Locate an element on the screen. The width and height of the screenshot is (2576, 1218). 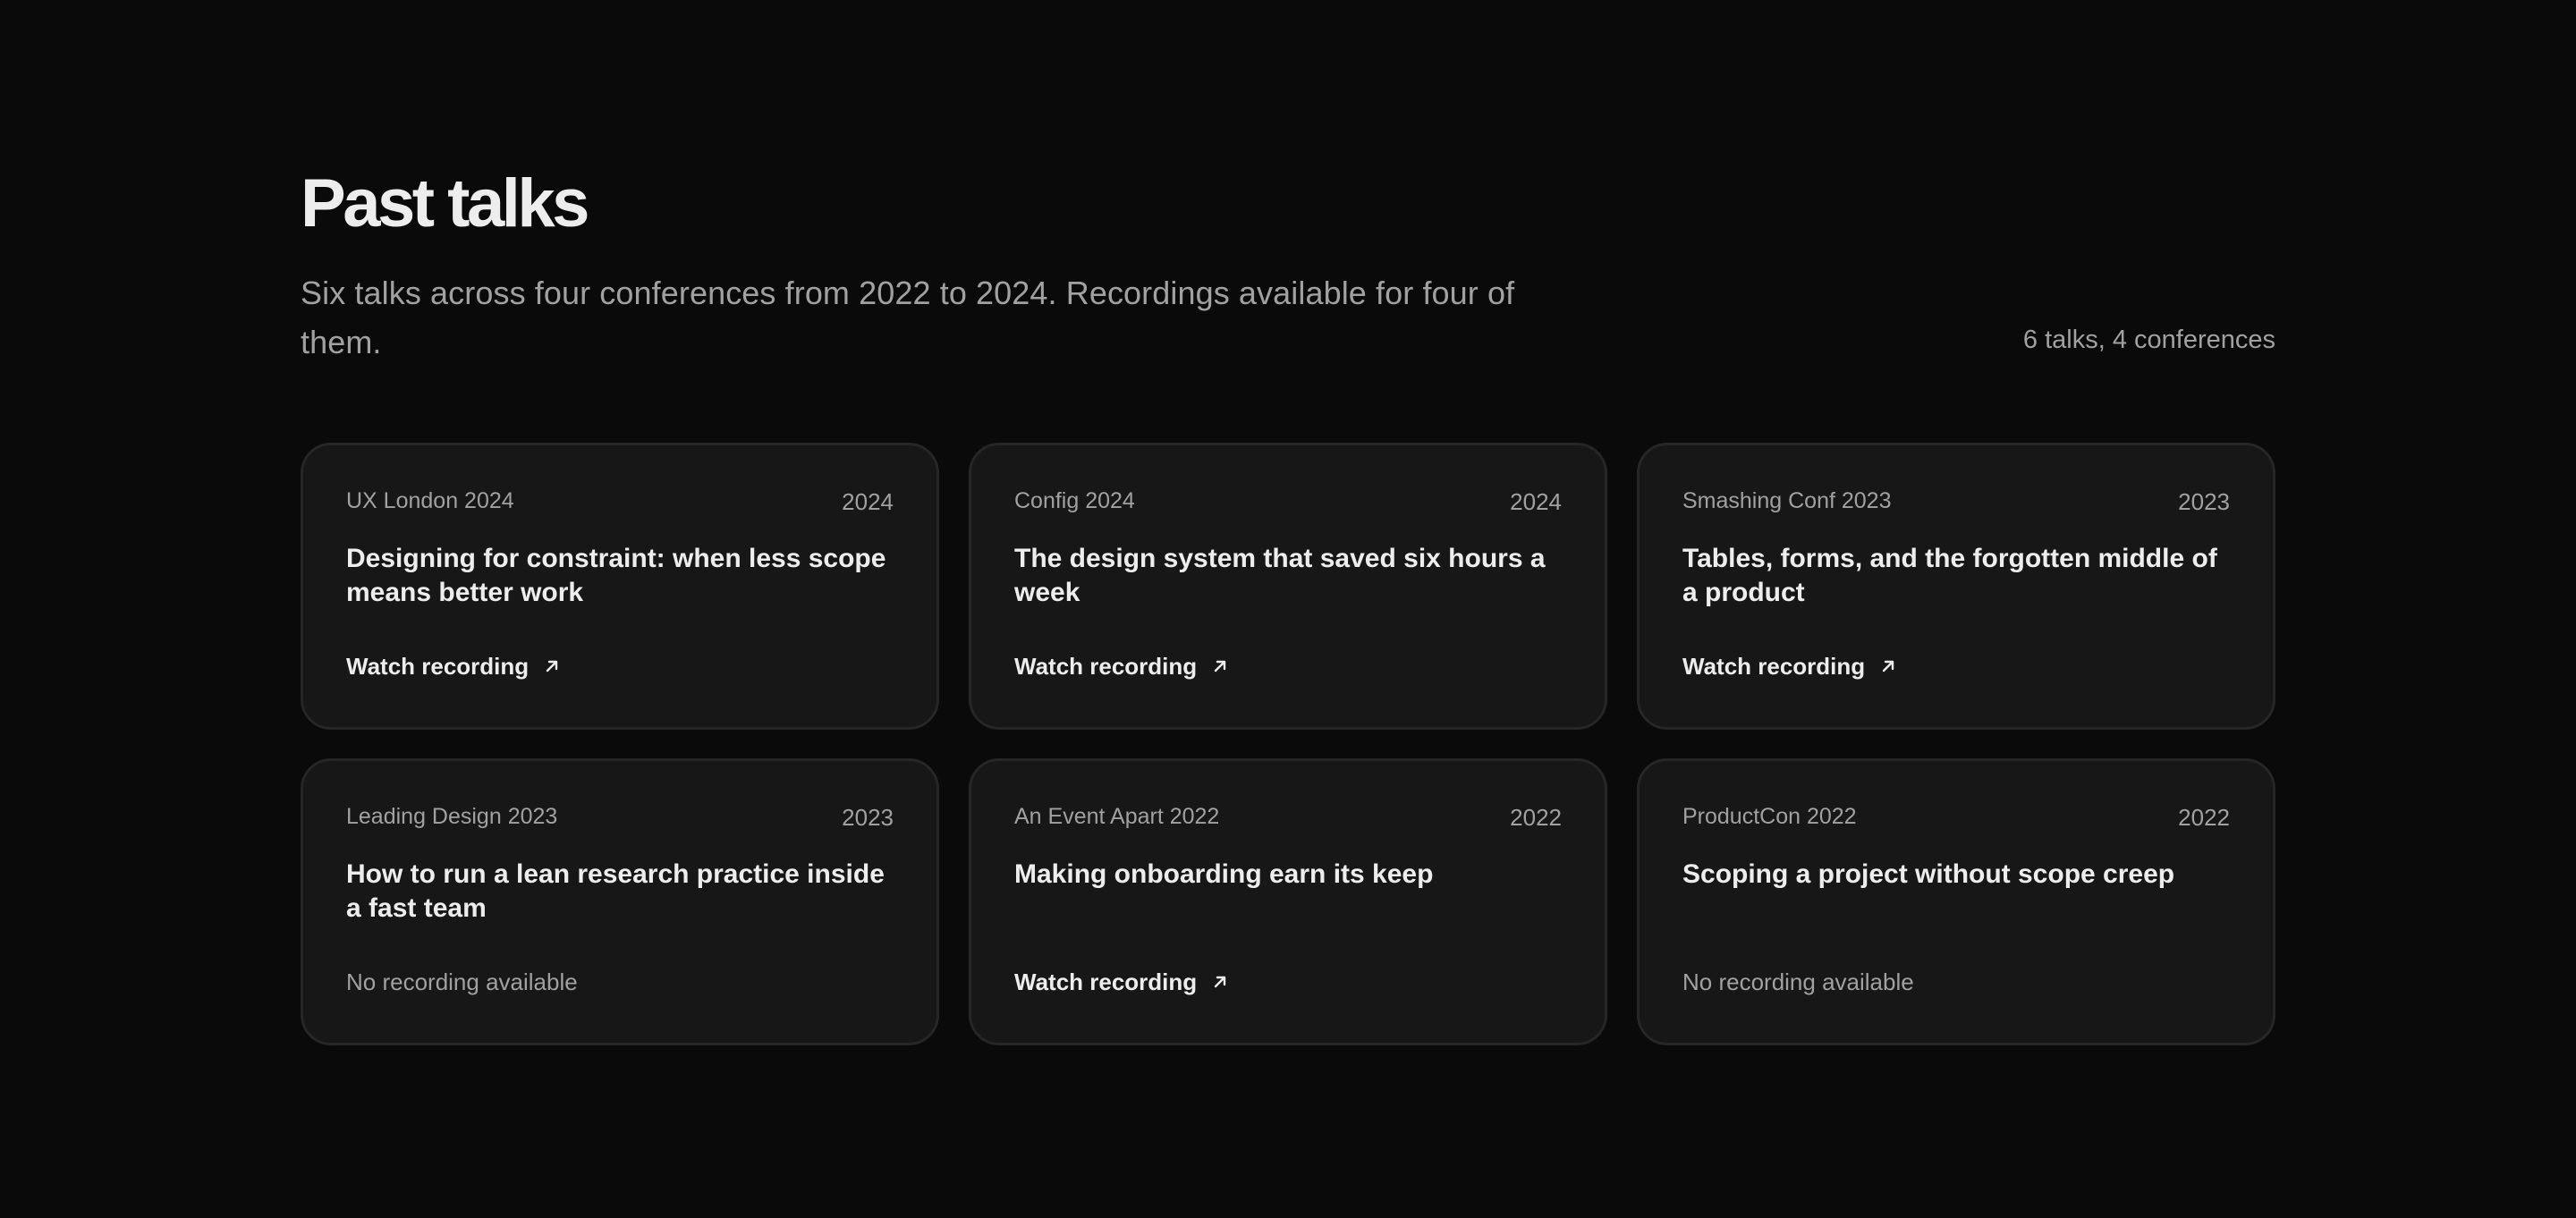
conference-name: ProductCon 2022 is located at coordinates (1769, 816).